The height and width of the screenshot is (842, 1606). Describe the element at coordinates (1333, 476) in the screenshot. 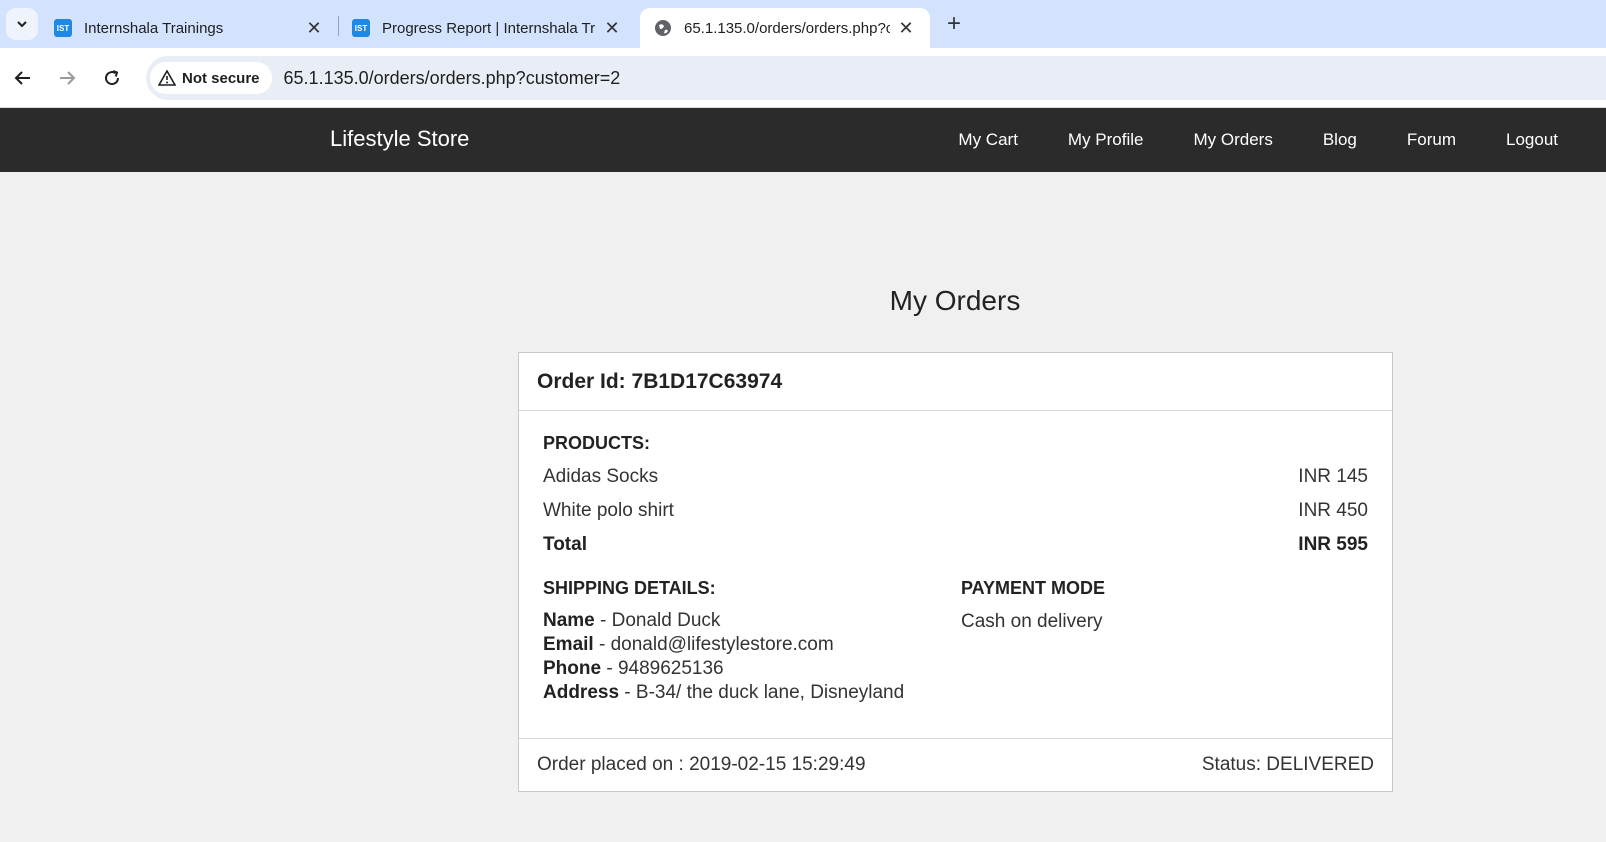

I see `product-price: INR 145` at that location.